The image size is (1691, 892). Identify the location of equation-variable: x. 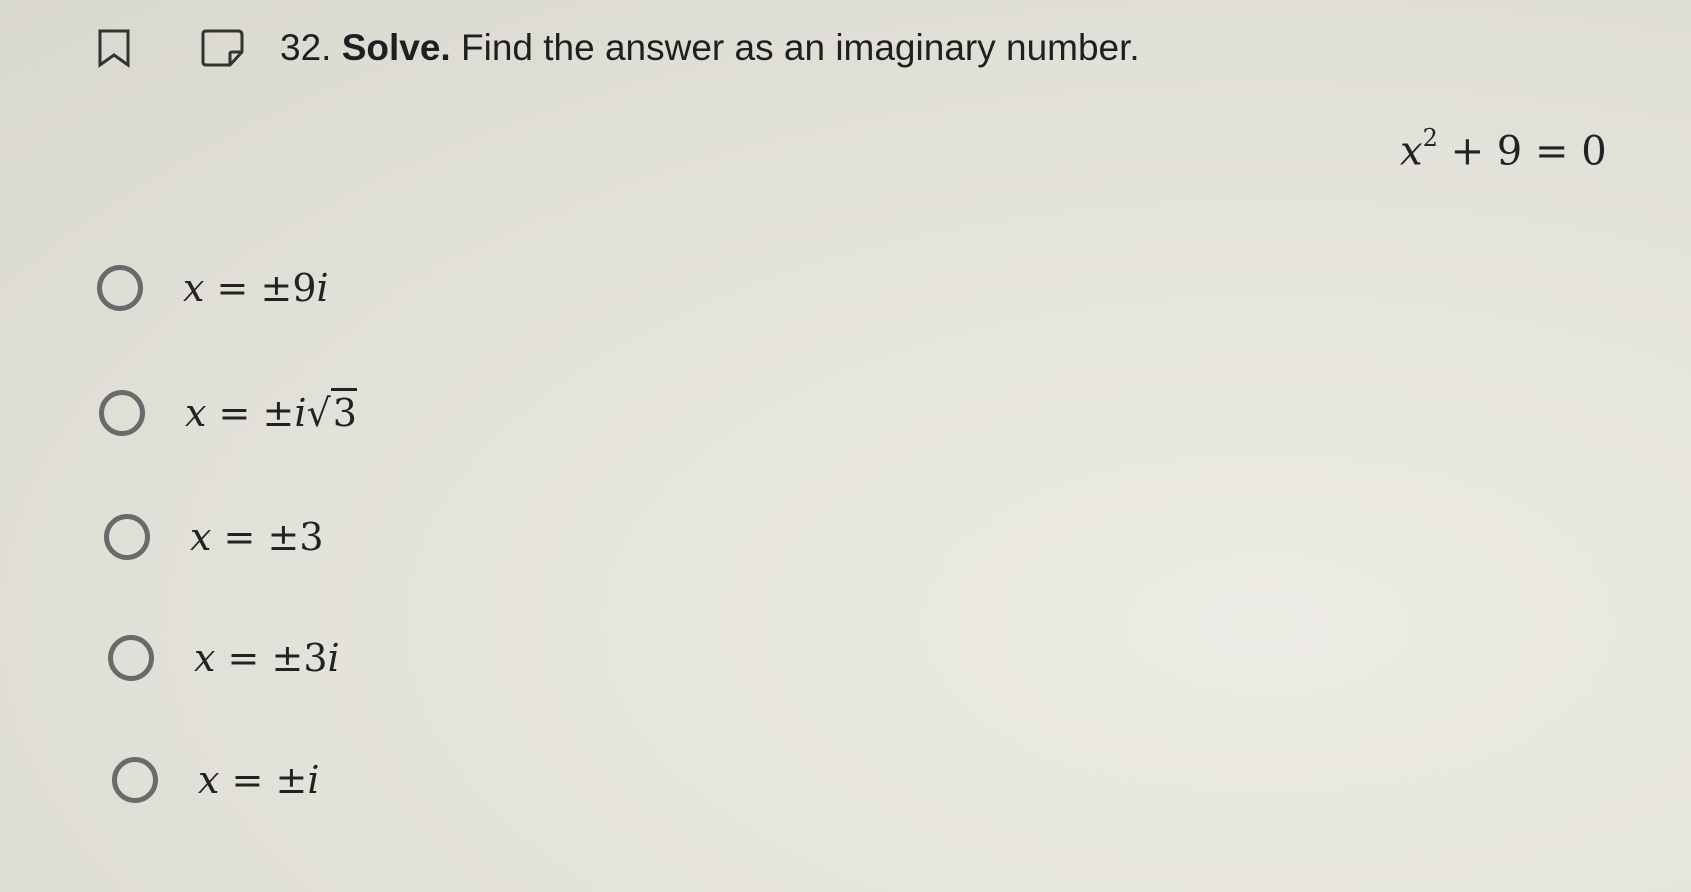
(1411, 151).